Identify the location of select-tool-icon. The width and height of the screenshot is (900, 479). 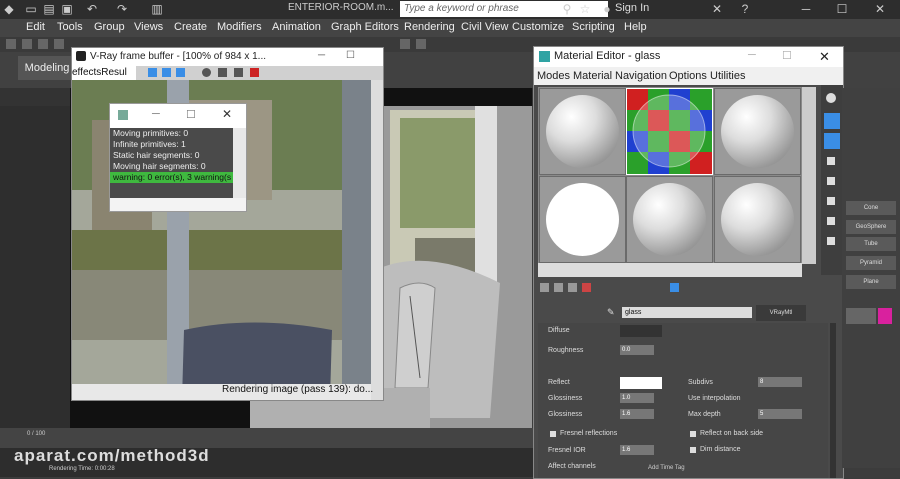
(405, 44).